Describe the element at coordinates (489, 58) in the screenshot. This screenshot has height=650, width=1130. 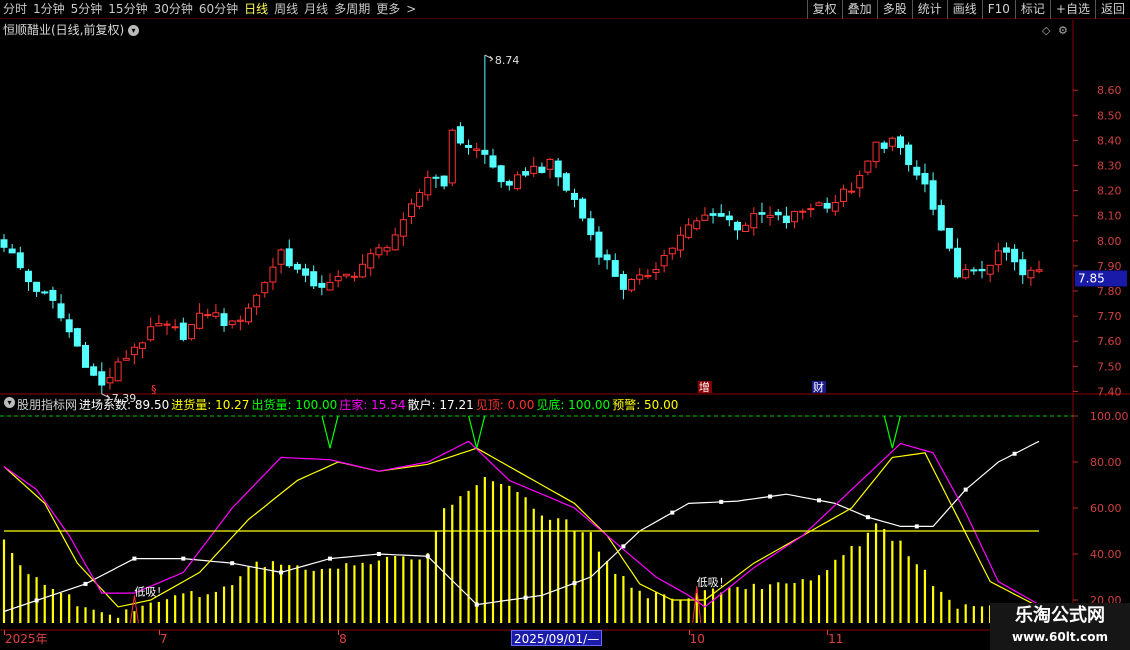
I see `high-arrow` at that location.